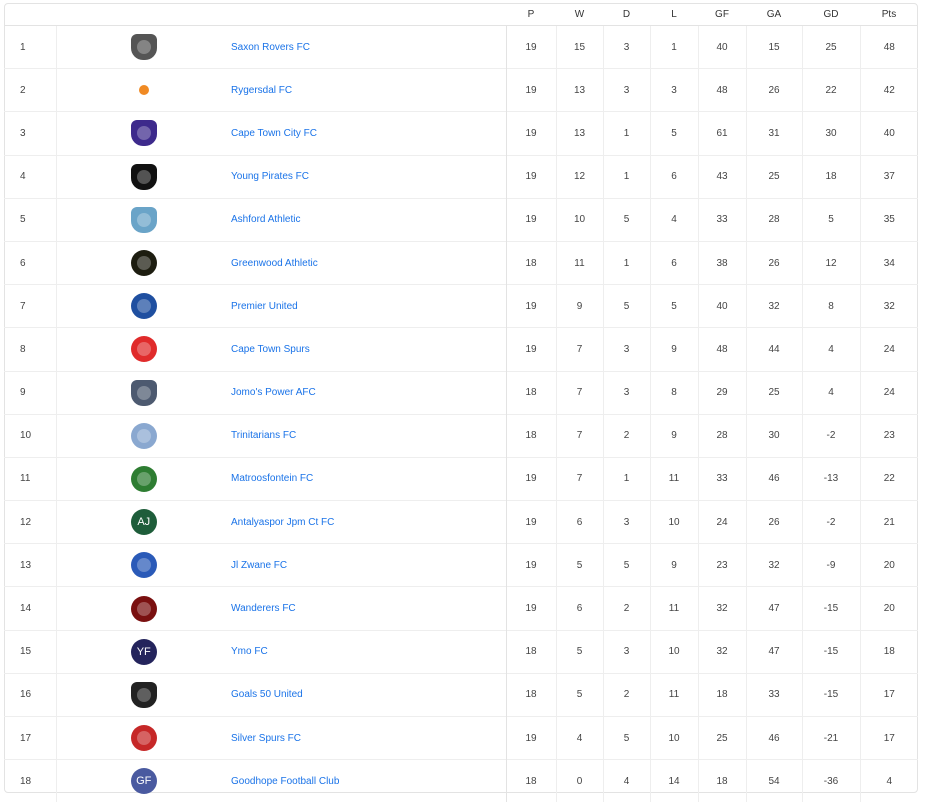  I want to click on goals-against-cell: 33, so click(773, 694).